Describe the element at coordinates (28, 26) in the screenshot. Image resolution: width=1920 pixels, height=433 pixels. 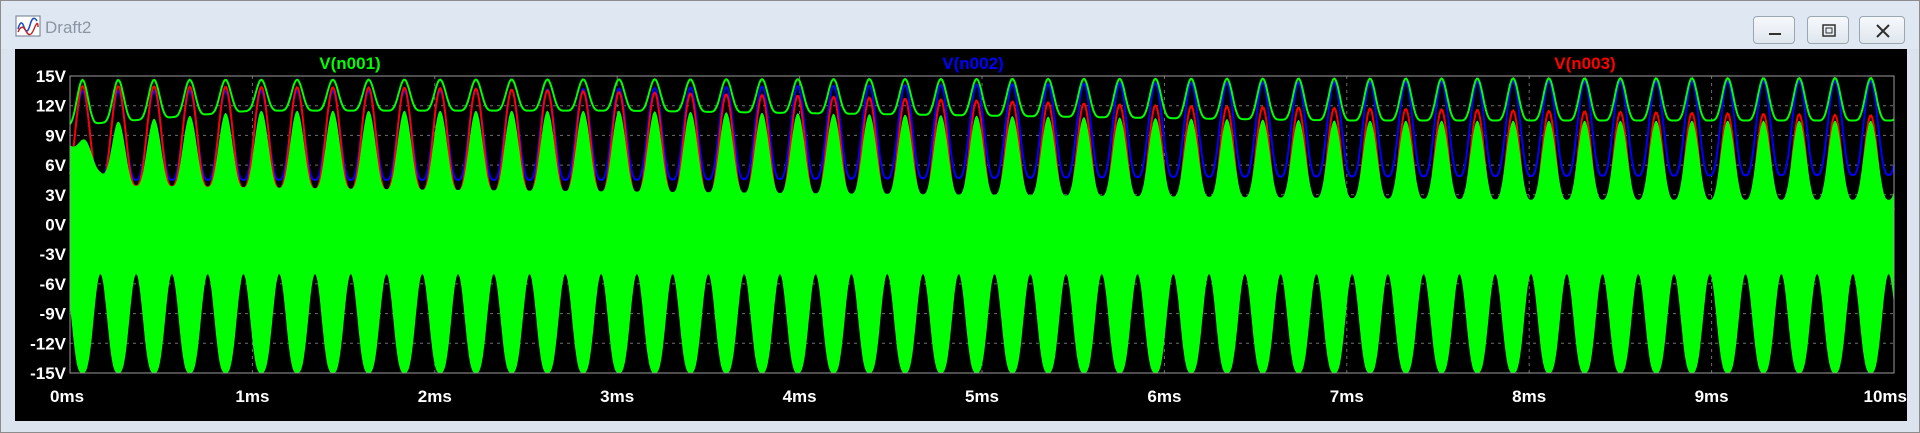
I see `waveform-app-icon` at that location.